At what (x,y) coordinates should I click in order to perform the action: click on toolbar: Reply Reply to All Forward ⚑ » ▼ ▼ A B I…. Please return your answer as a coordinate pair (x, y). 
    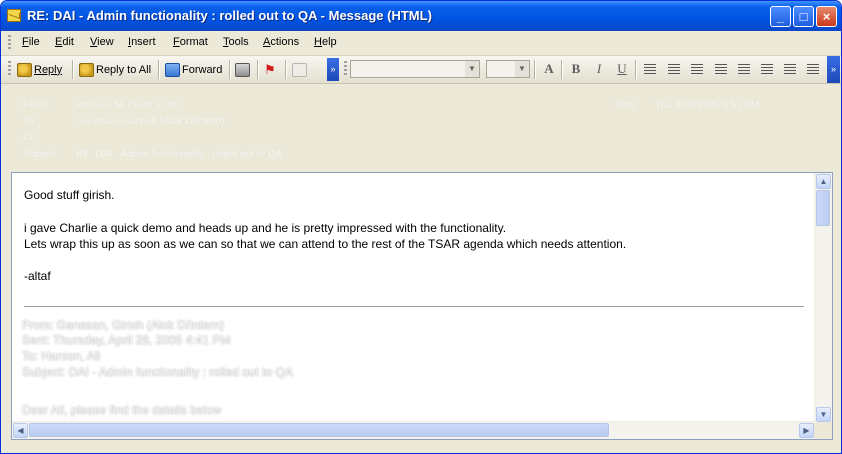
    Looking at the image, I should click on (421, 70).